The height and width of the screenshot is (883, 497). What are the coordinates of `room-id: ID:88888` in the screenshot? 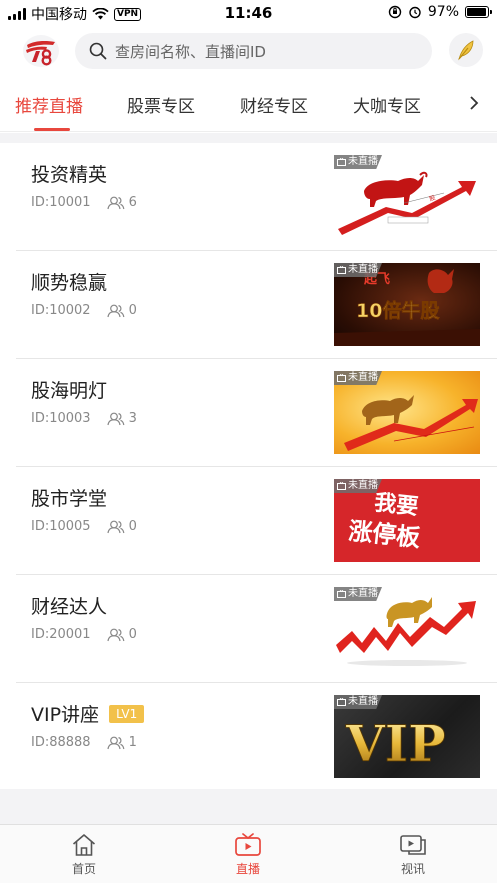 It's located at (61, 742).